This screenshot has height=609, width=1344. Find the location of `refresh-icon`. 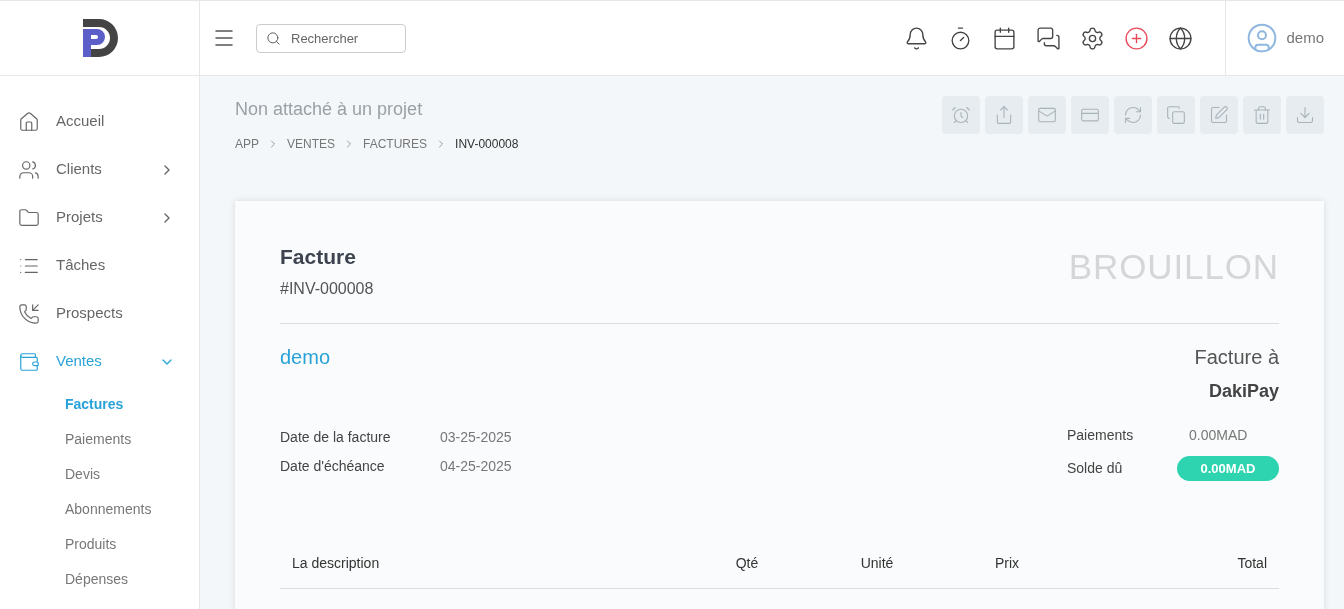

refresh-icon is located at coordinates (1133, 115).